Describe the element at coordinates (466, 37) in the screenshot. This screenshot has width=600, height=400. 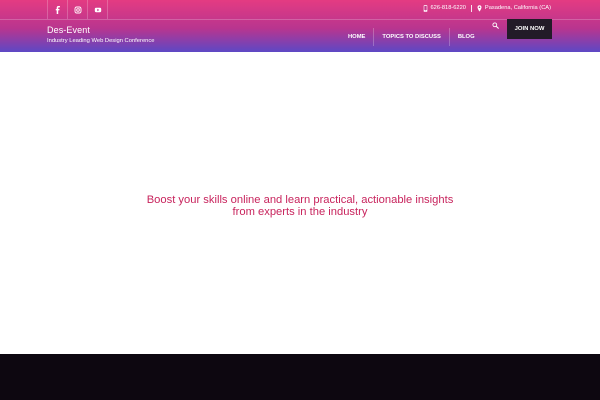
I see `nav-blog: BLOG` at that location.